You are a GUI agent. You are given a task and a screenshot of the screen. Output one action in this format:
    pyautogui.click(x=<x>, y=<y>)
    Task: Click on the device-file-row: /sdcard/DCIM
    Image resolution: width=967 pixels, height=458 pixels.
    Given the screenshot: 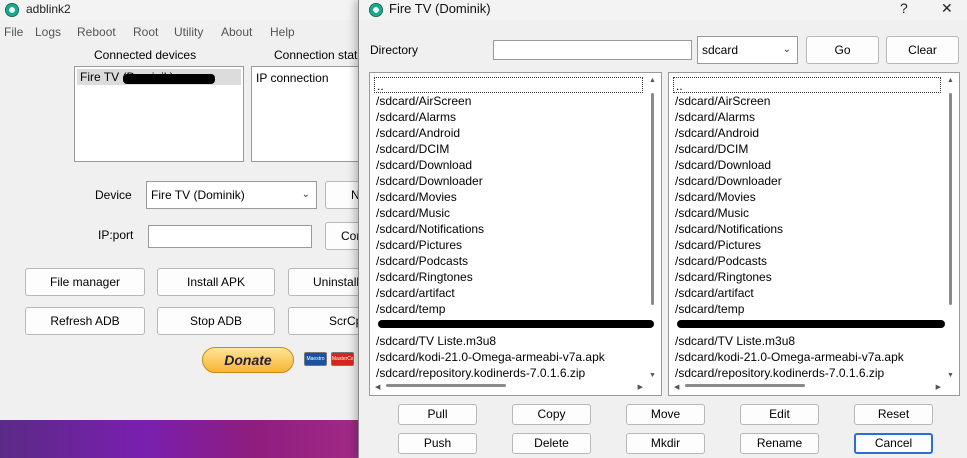 What is the action you would take?
    pyautogui.click(x=508, y=149)
    